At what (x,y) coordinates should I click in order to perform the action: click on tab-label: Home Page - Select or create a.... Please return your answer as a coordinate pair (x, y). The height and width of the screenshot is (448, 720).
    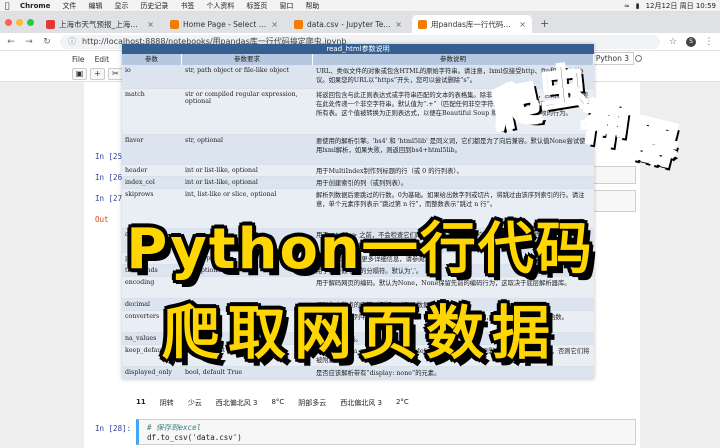
    Looking at the image, I should click on (225, 24).